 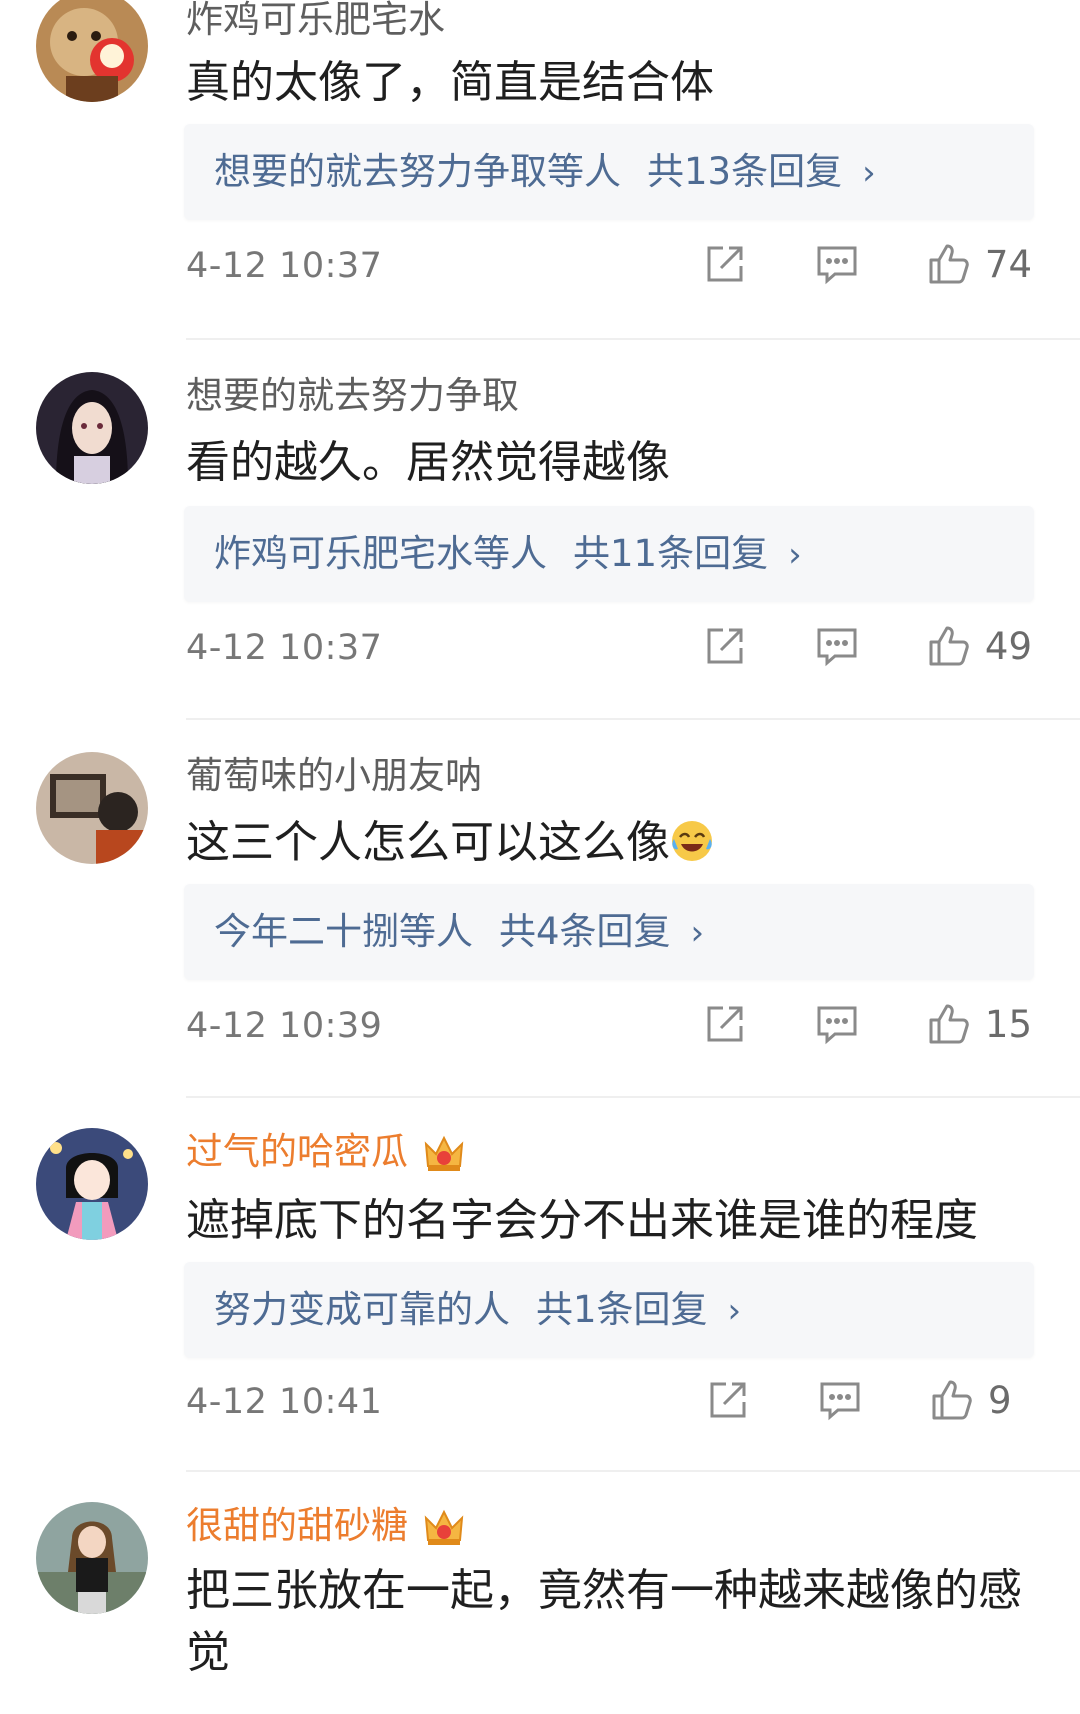 I want to click on username-vip: 很甜的甜砂糖, so click(x=326, y=1527).